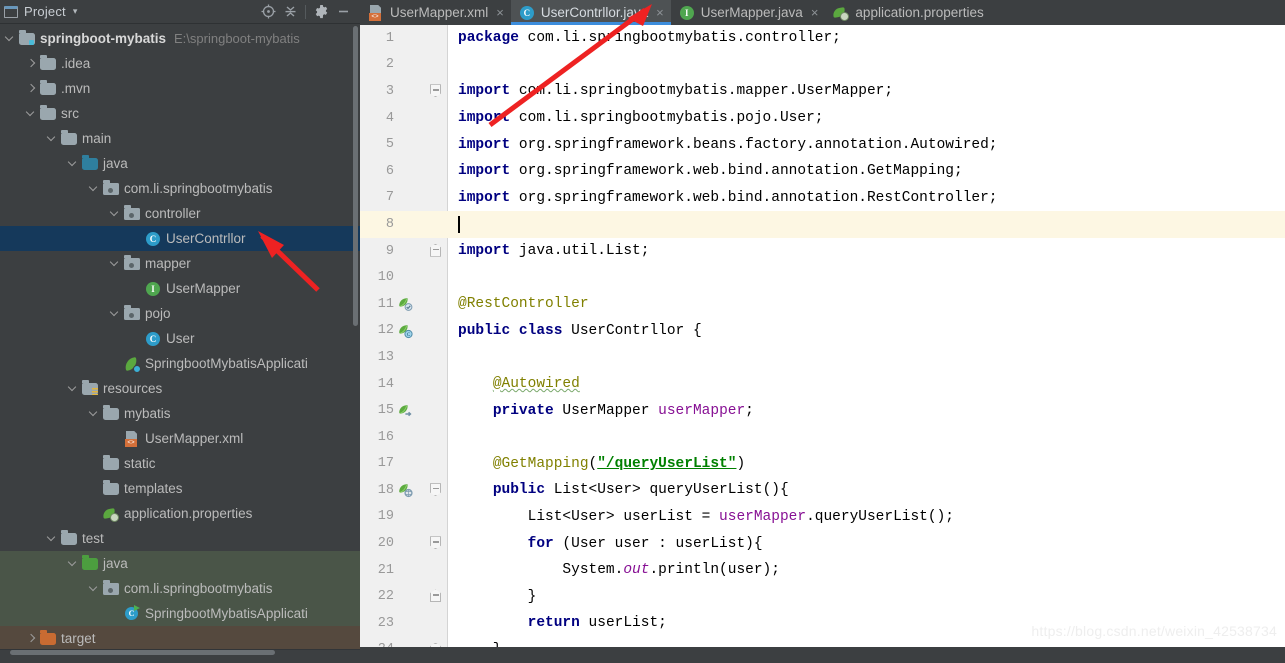 The image size is (1285, 663). What do you see at coordinates (180, 563) in the screenshot?
I see `tree-node-java: java` at bounding box center [180, 563].